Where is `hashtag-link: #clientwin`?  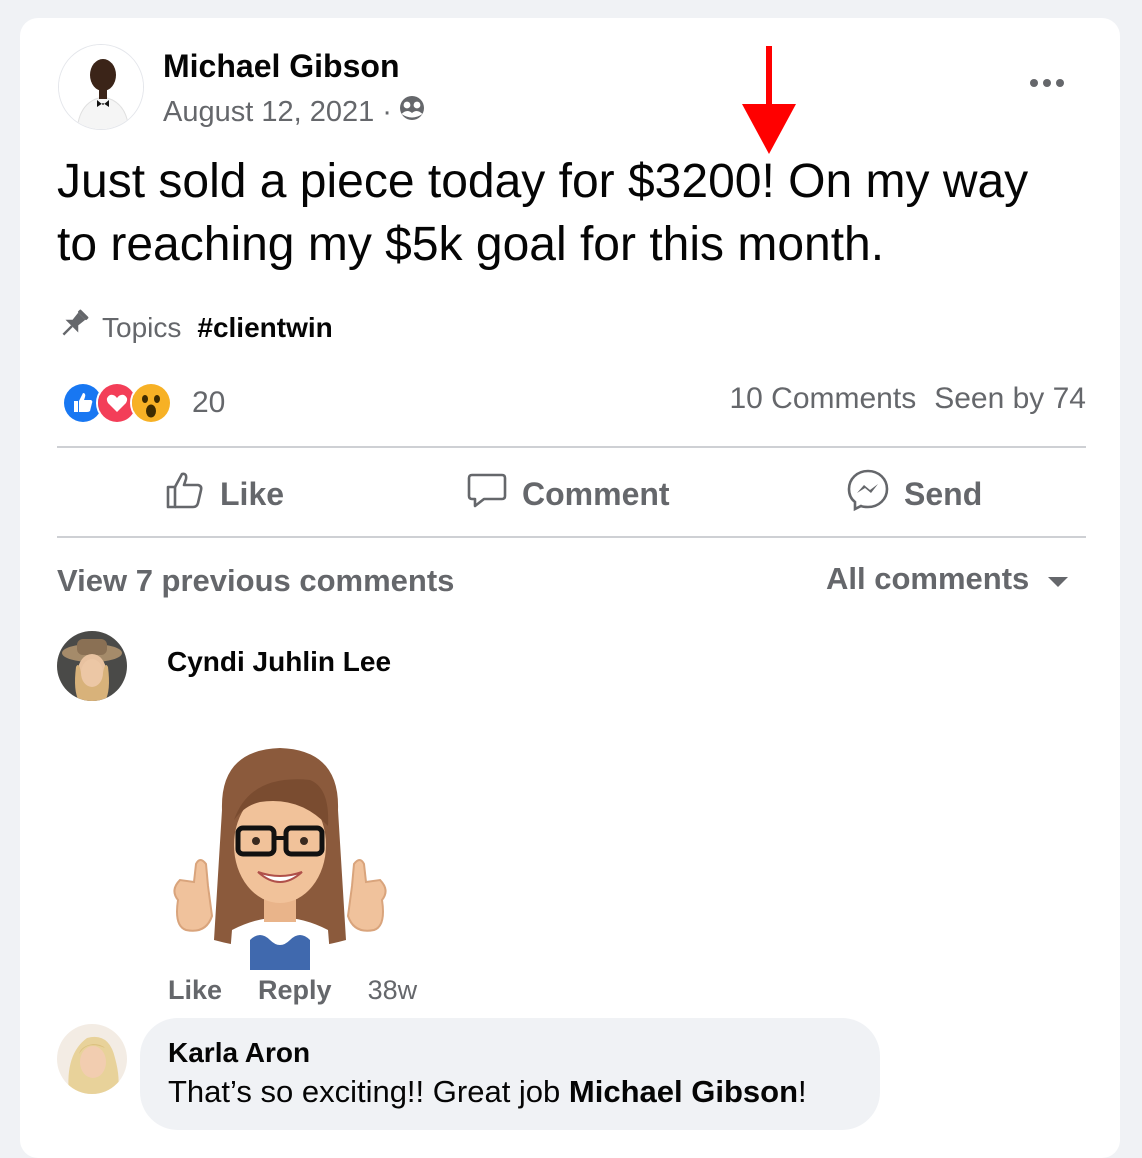 hashtag-link: #clientwin is located at coordinates (264, 328).